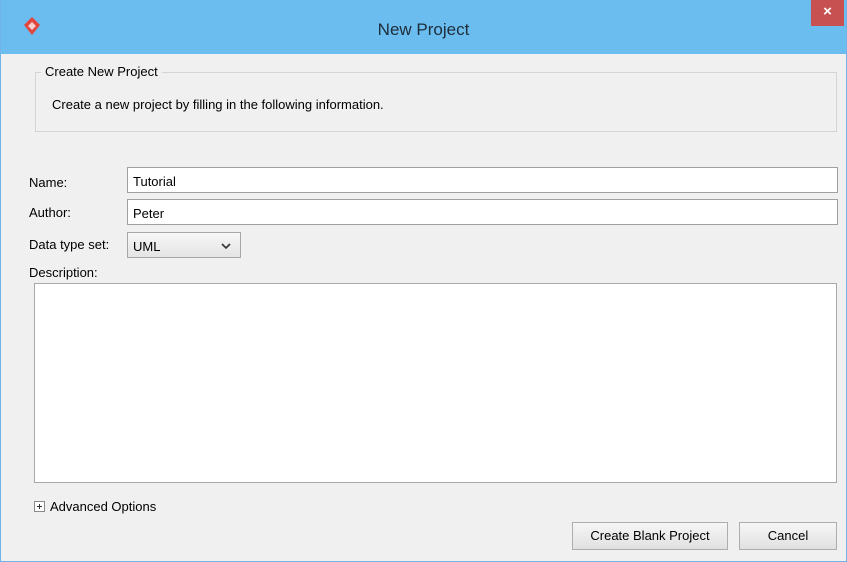 The height and width of the screenshot is (562, 847). I want to click on name-label: Name:, so click(48, 182).